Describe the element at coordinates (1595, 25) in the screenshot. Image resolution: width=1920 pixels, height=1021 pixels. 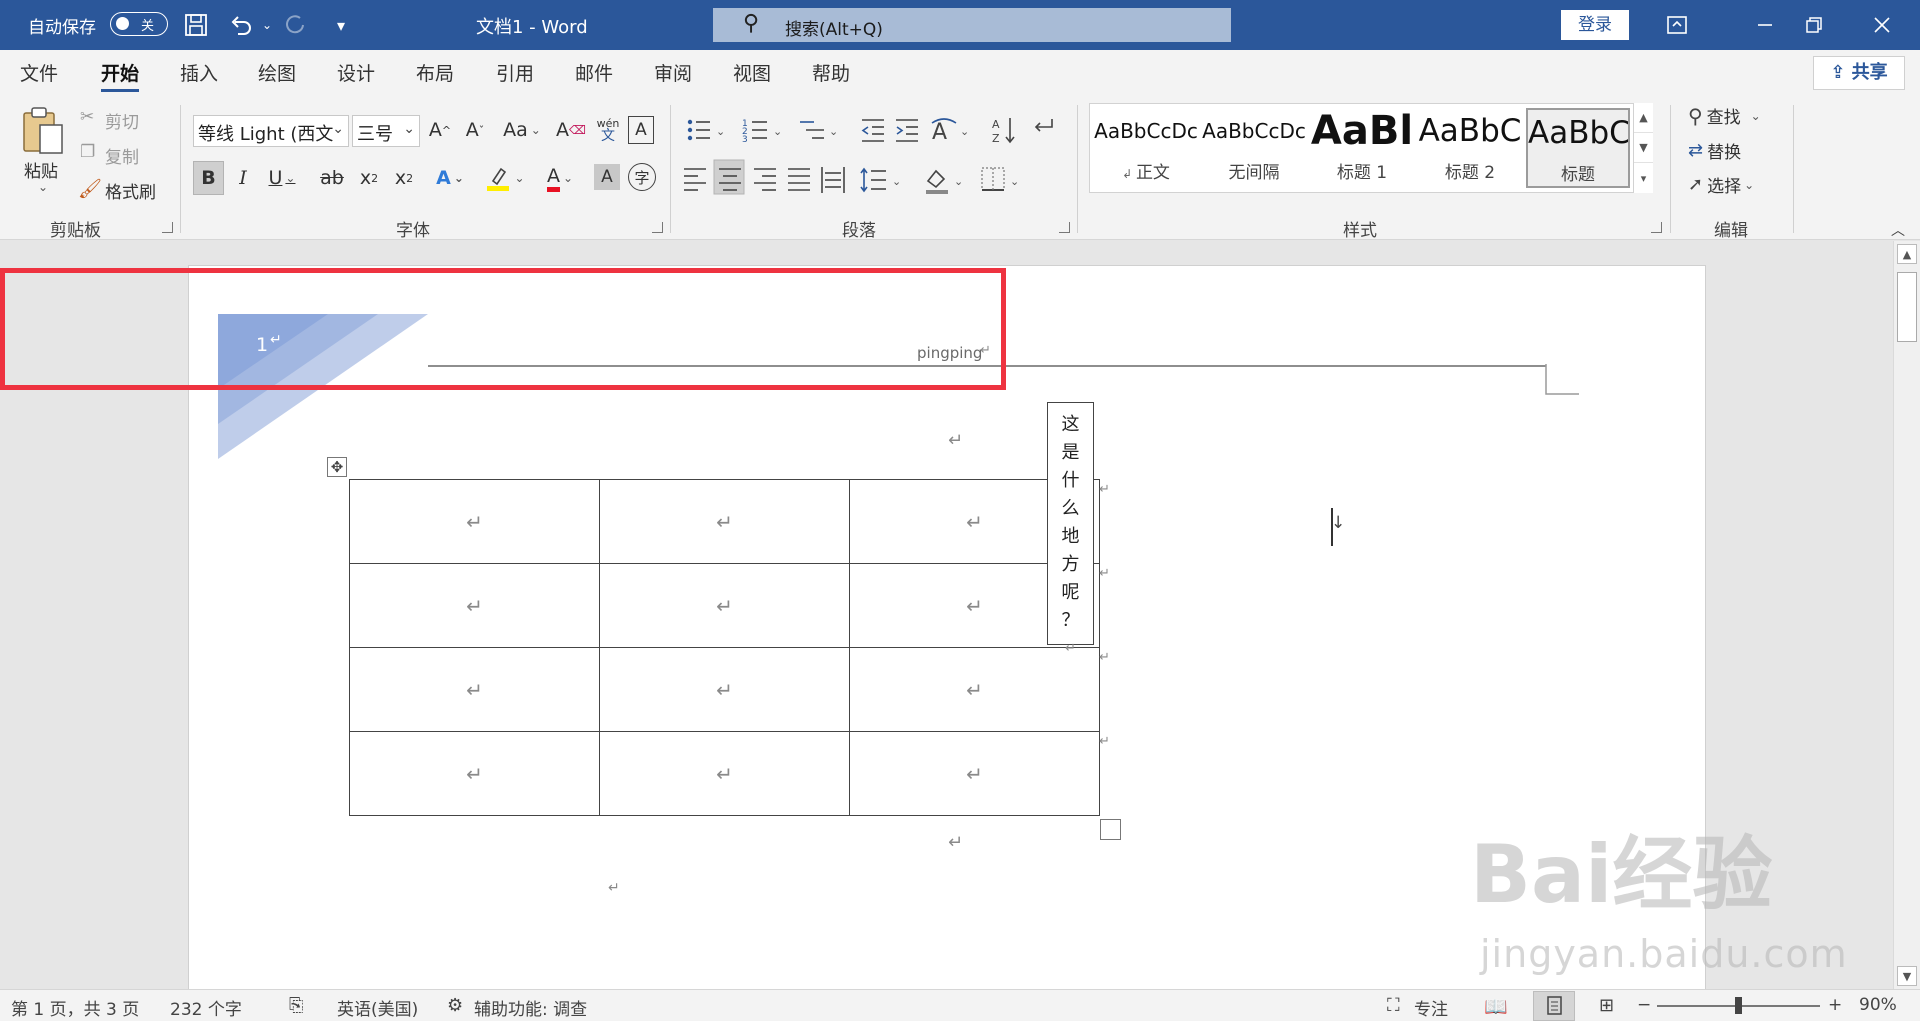
I see `login-button: 登录` at that location.